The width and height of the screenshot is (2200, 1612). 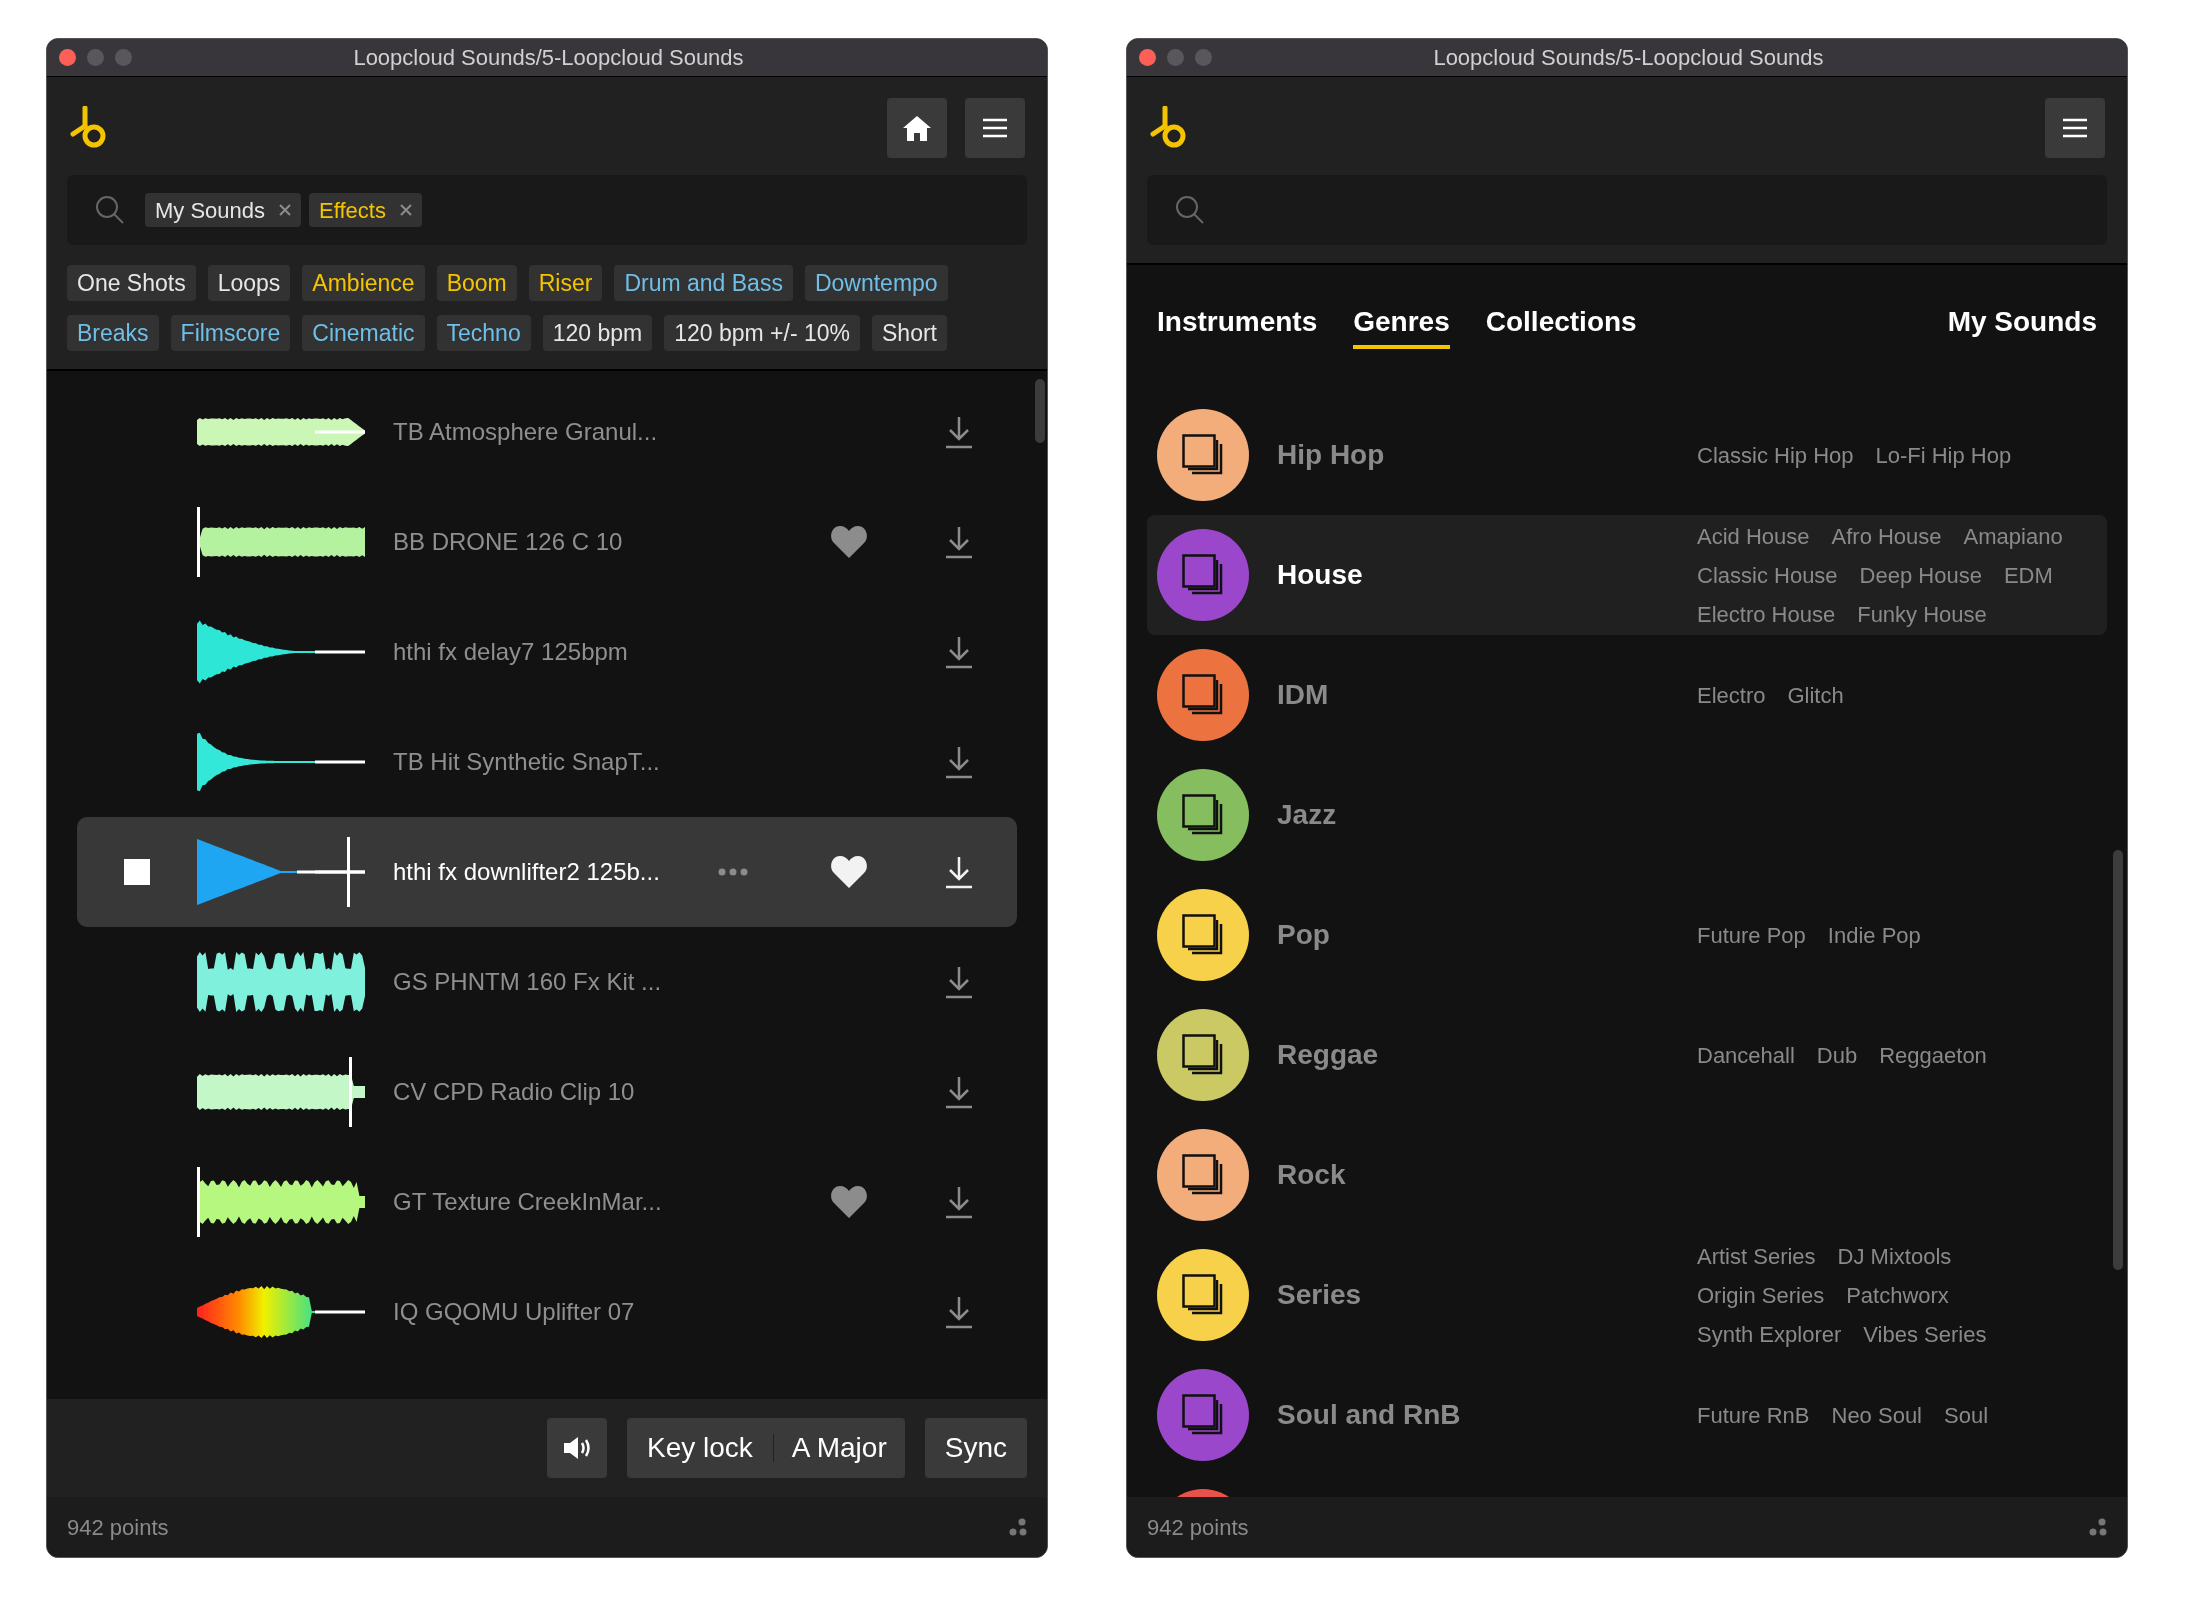 I want to click on subgenre-link: Electro House, so click(x=1766, y=614).